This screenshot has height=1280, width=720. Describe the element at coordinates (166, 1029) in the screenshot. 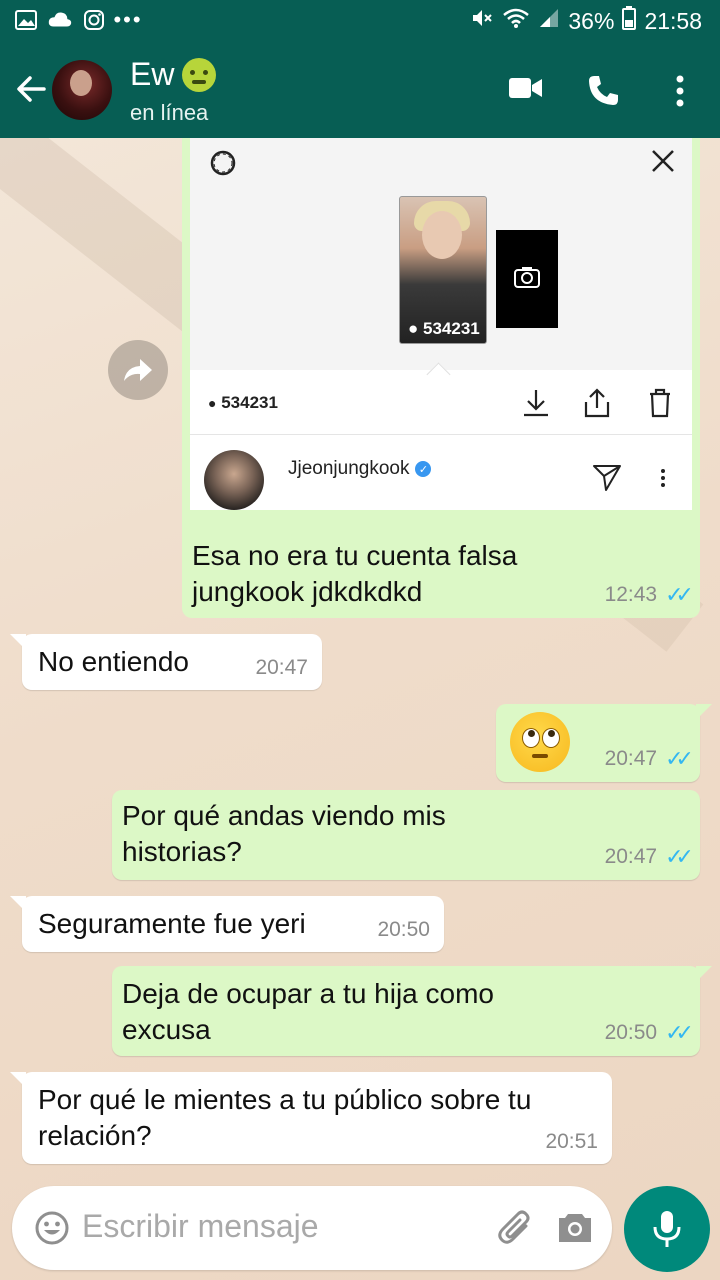

I see `message-line: excusa` at that location.